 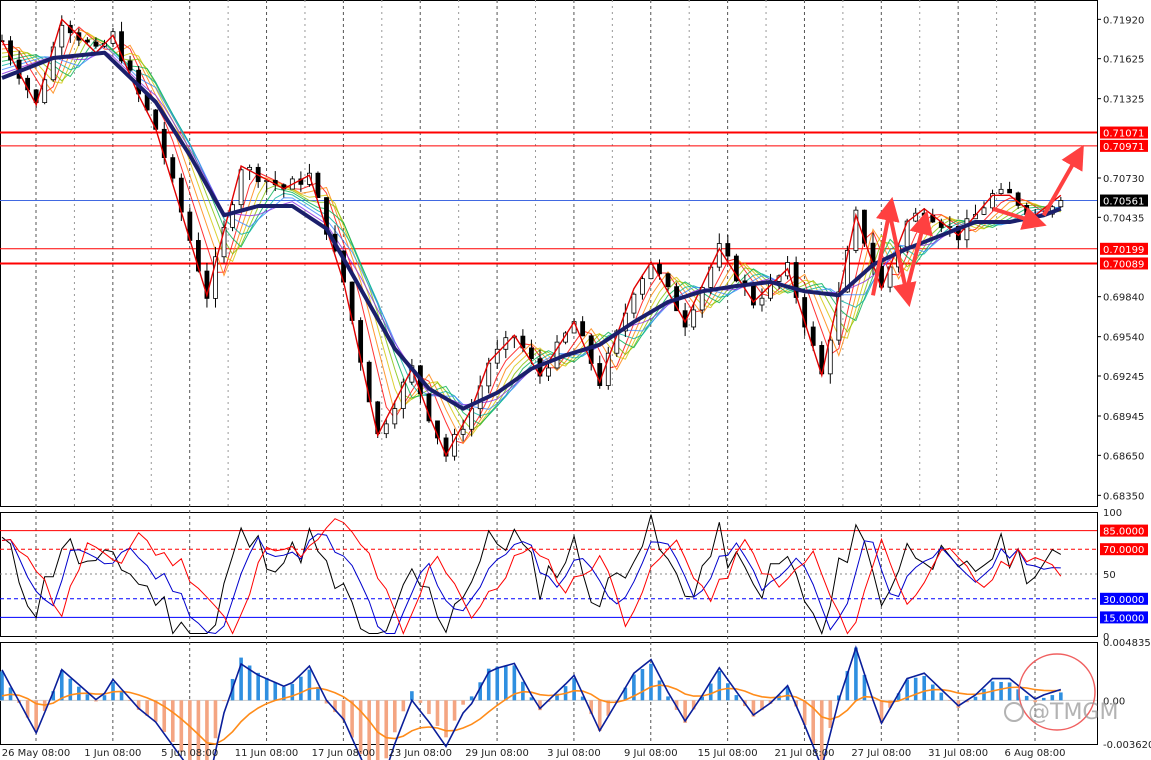 What do you see at coordinates (1123, 618) in the screenshot?
I see `stochastic-level-tag-text: 15.0000` at bounding box center [1123, 618].